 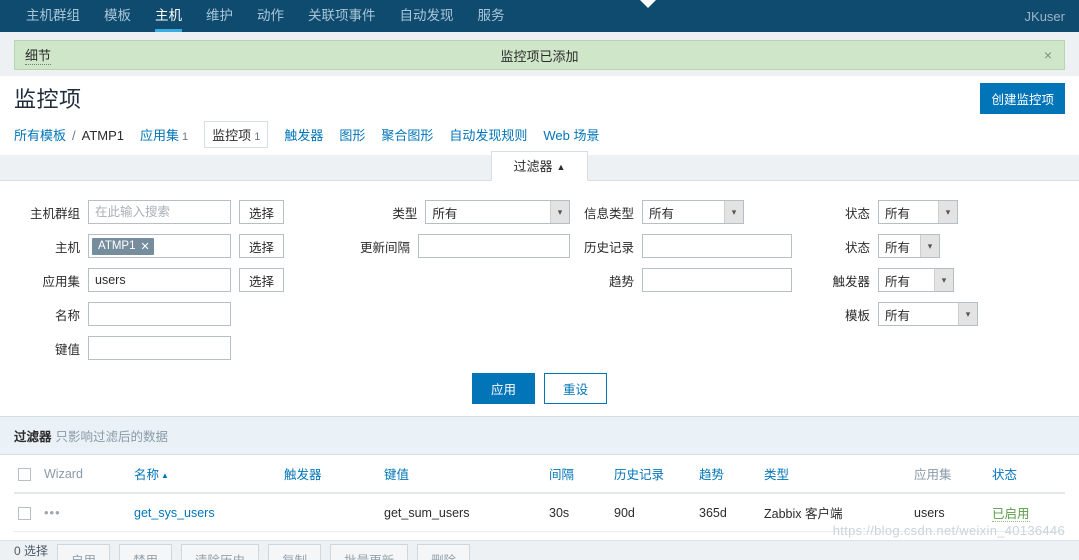 What do you see at coordinates (159, 348) in the screenshot?
I see `key-input` at bounding box center [159, 348].